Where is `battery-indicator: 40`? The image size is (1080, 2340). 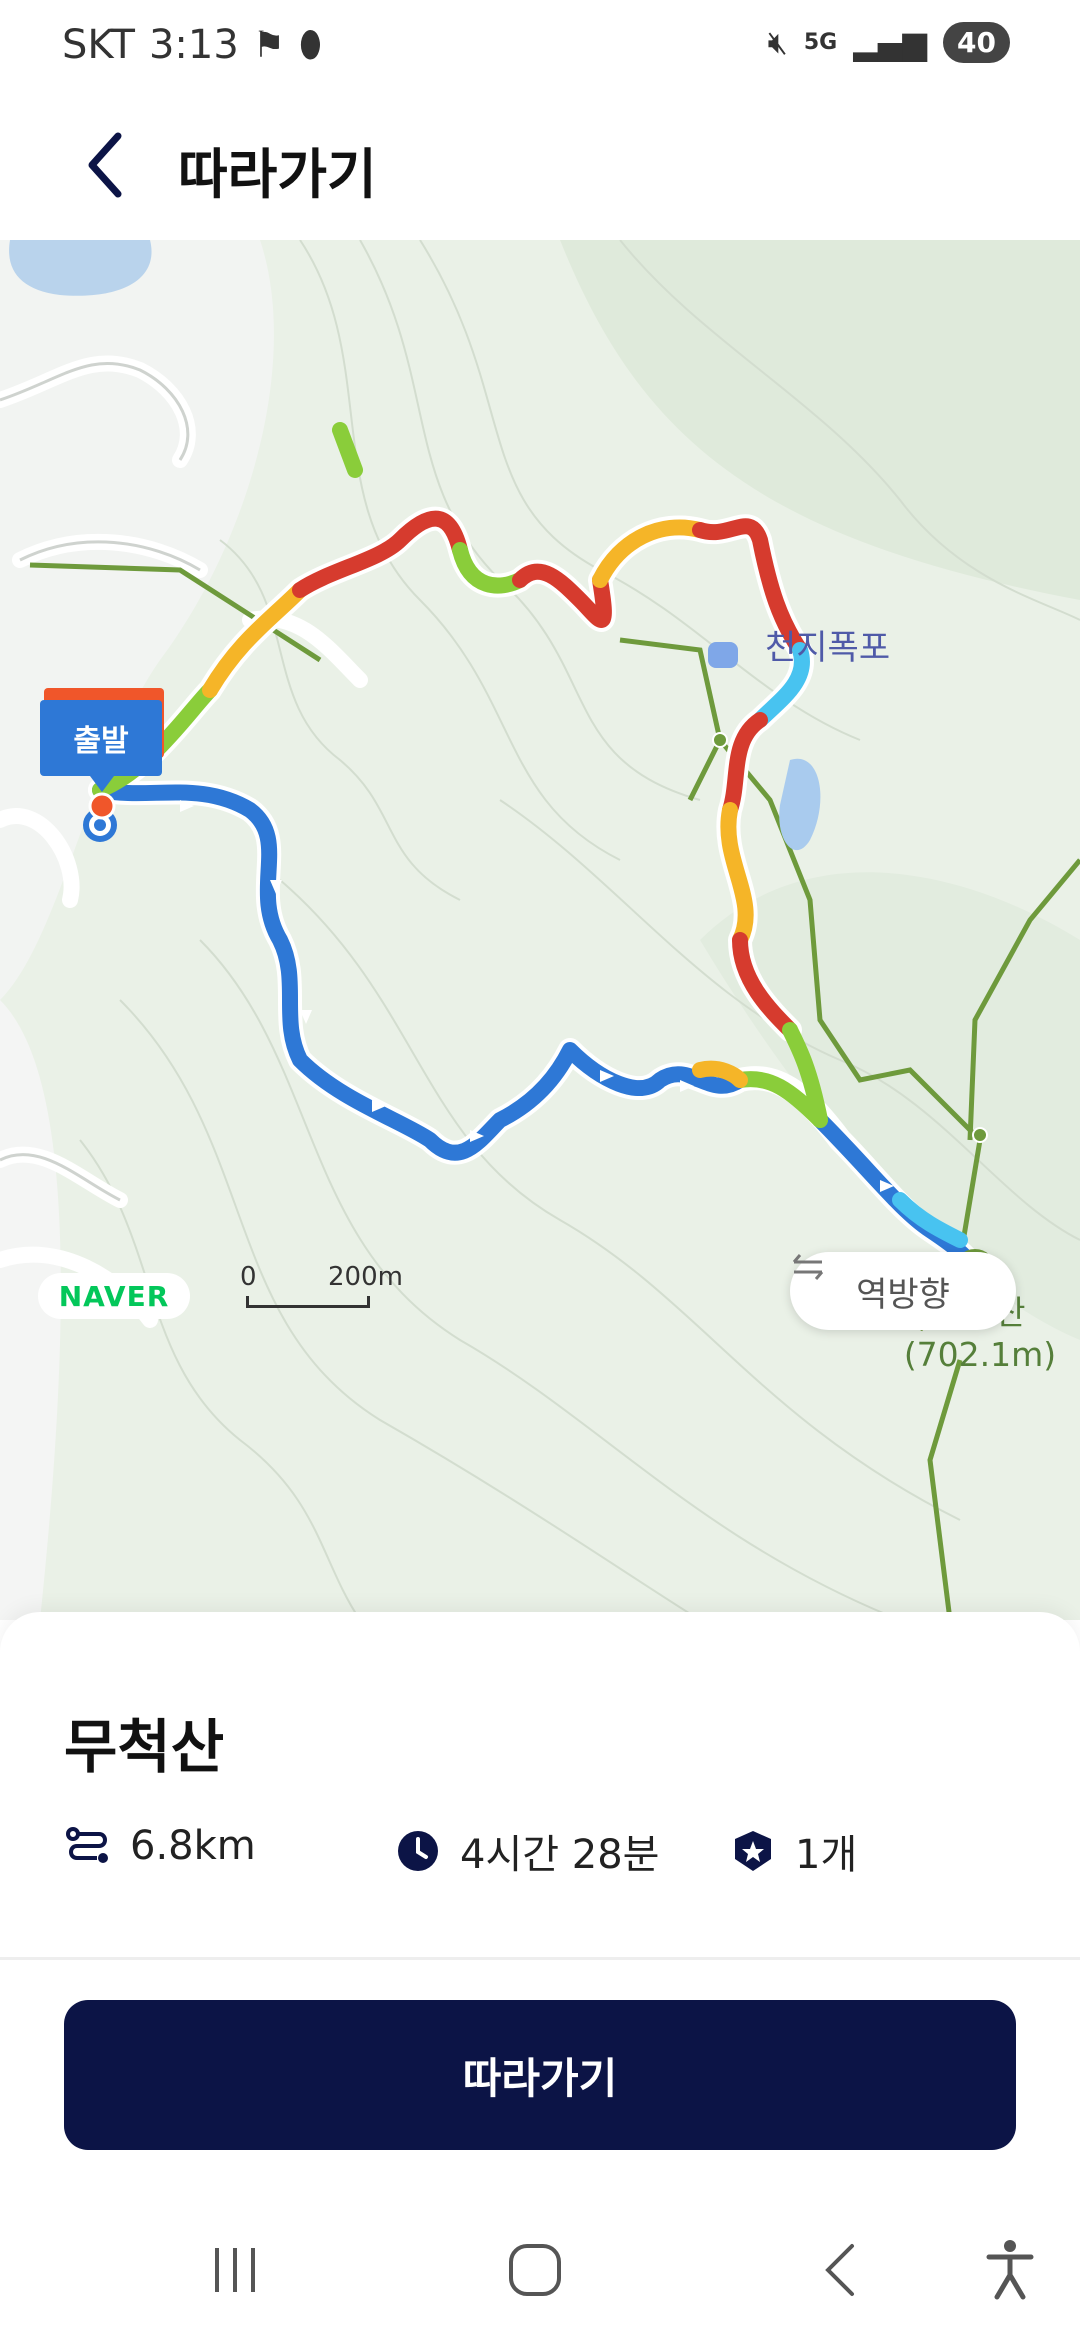
battery-indicator: 40 is located at coordinates (976, 42).